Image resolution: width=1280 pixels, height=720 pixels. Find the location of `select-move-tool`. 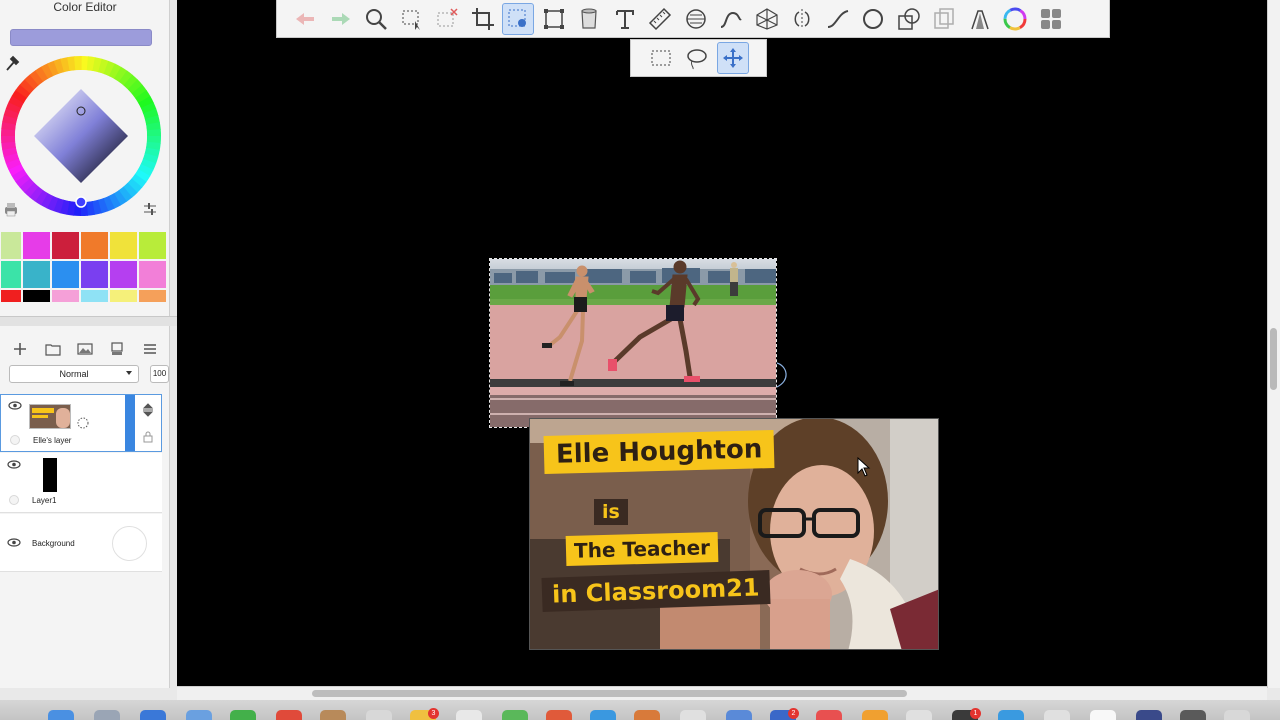

select-move-tool is located at coordinates (412, 19).